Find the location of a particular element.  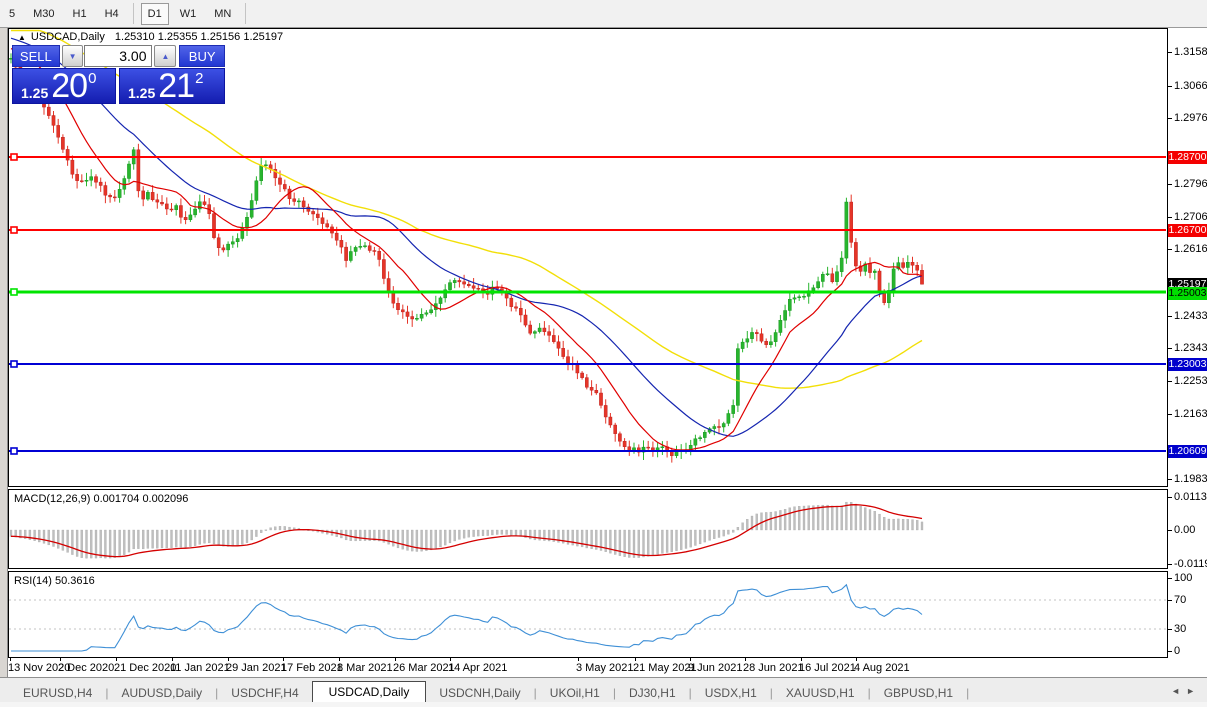

price-axis-label: 1.22535 is located at coordinates (1190, 381).